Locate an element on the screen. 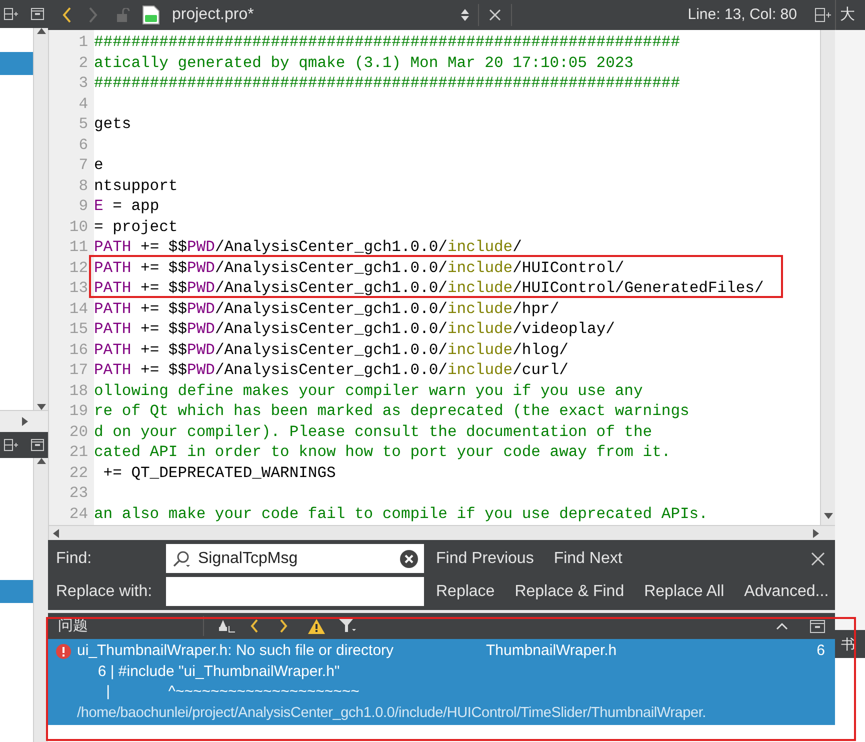 The height and width of the screenshot is (742, 865). scroll-left-icon is located at coordinates (56, 533).